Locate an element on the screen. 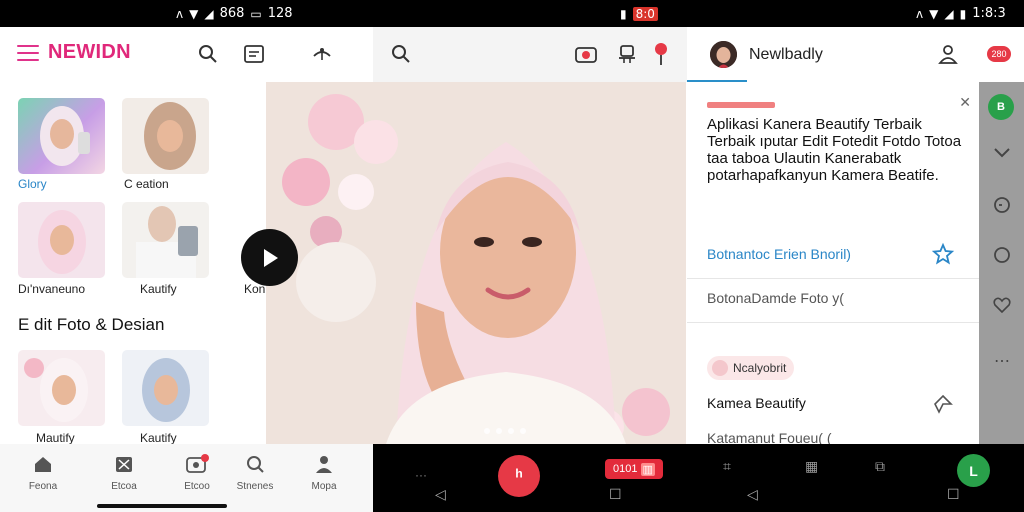  battery-icon: ▭ is located at coordinates (256, 13).